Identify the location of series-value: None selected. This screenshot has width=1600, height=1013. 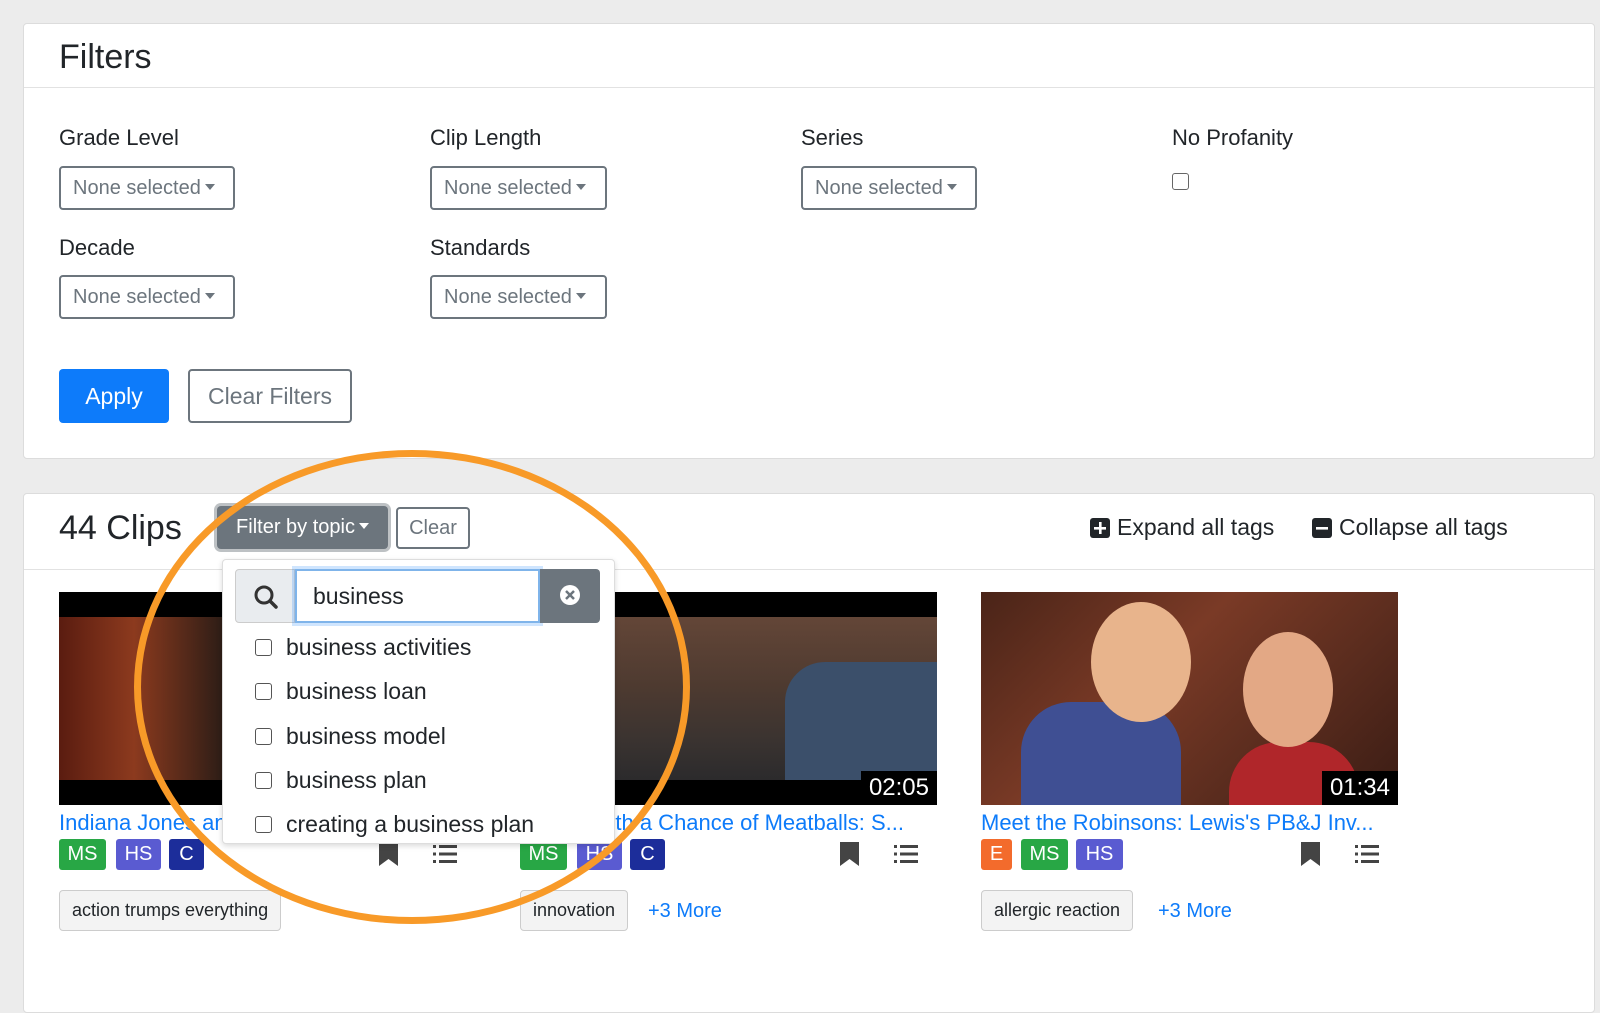
(879, 188).